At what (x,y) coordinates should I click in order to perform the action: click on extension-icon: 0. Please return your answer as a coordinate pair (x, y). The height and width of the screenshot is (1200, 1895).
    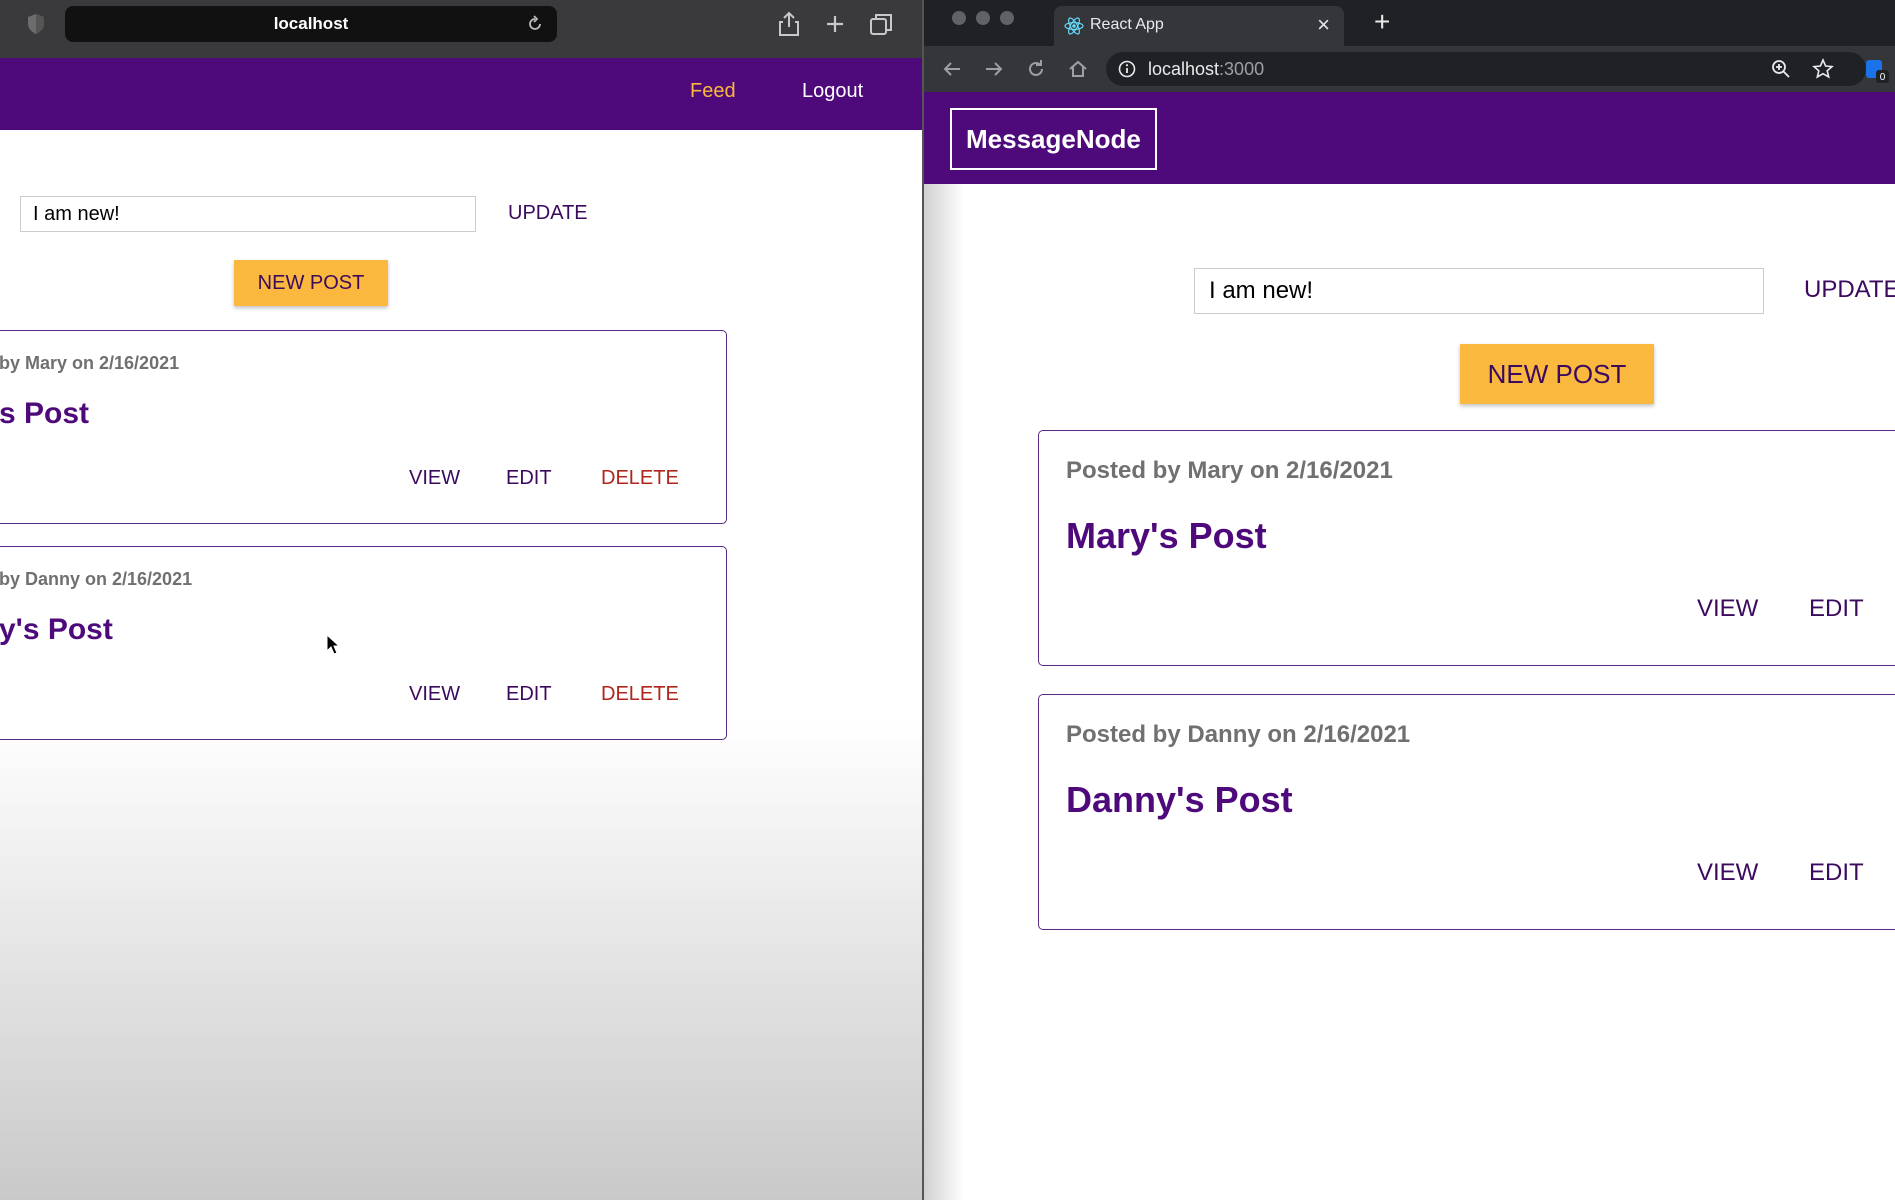
    Looking at the image, I should click on (1877, 71).